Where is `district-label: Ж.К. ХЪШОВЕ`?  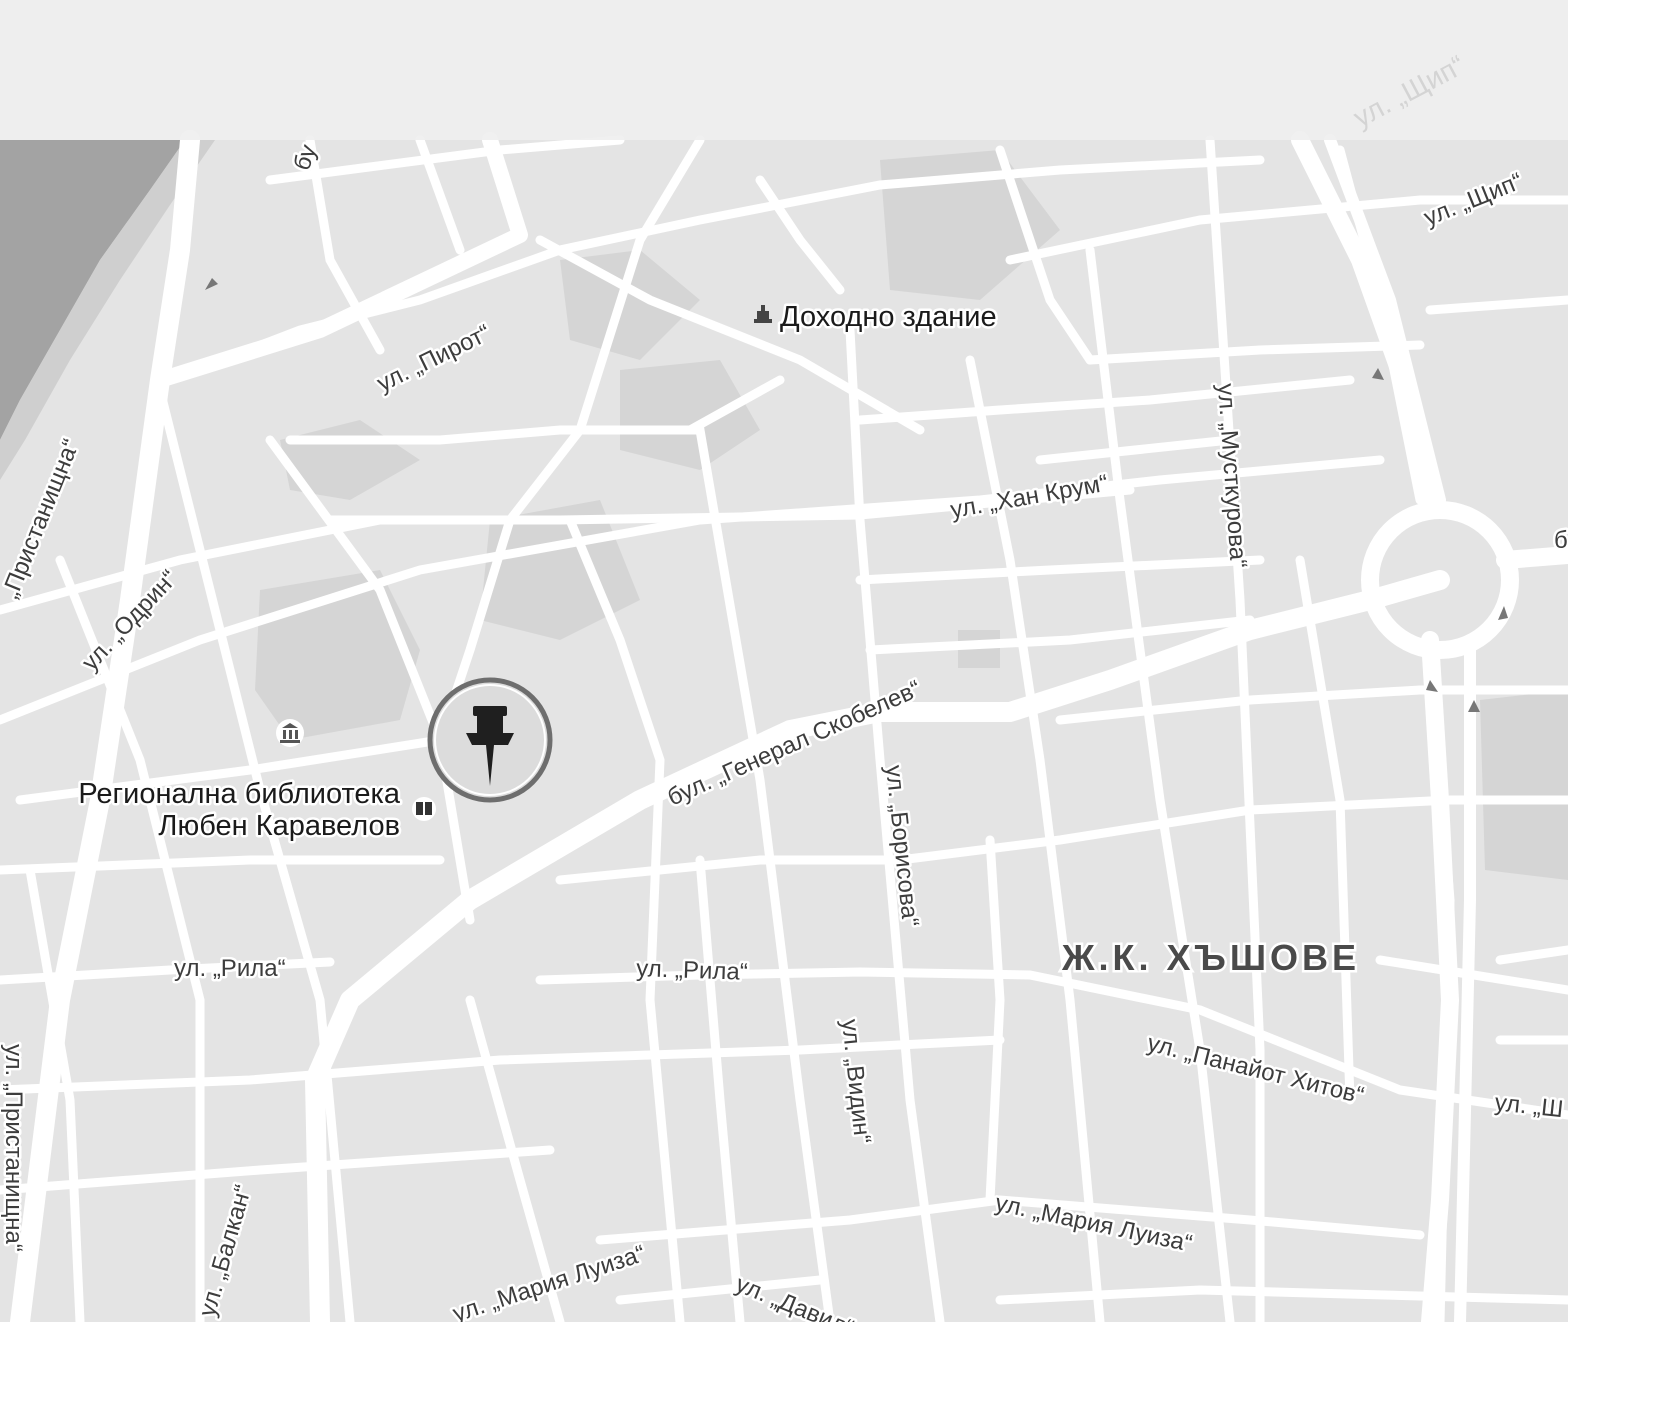 district-label: Ж.К. ХЪШОВЕ is located at coordinates (1210, 957).